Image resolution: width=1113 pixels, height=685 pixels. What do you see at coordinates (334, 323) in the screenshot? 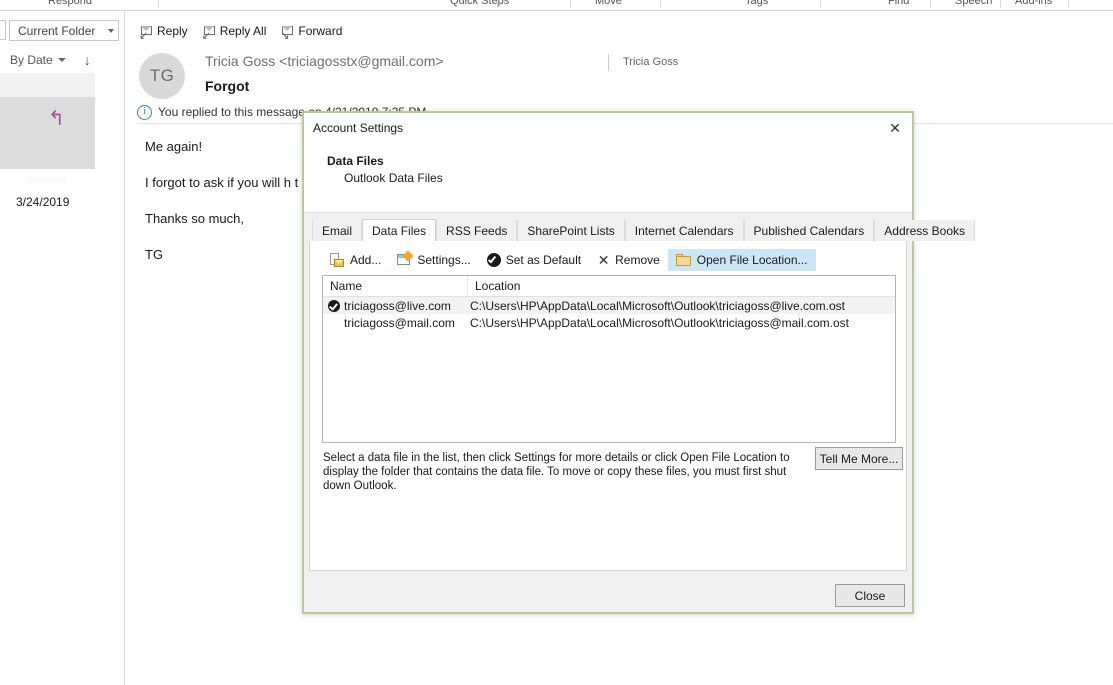
I see `no-default-badge-spacer` at bounding box center [334, 323].